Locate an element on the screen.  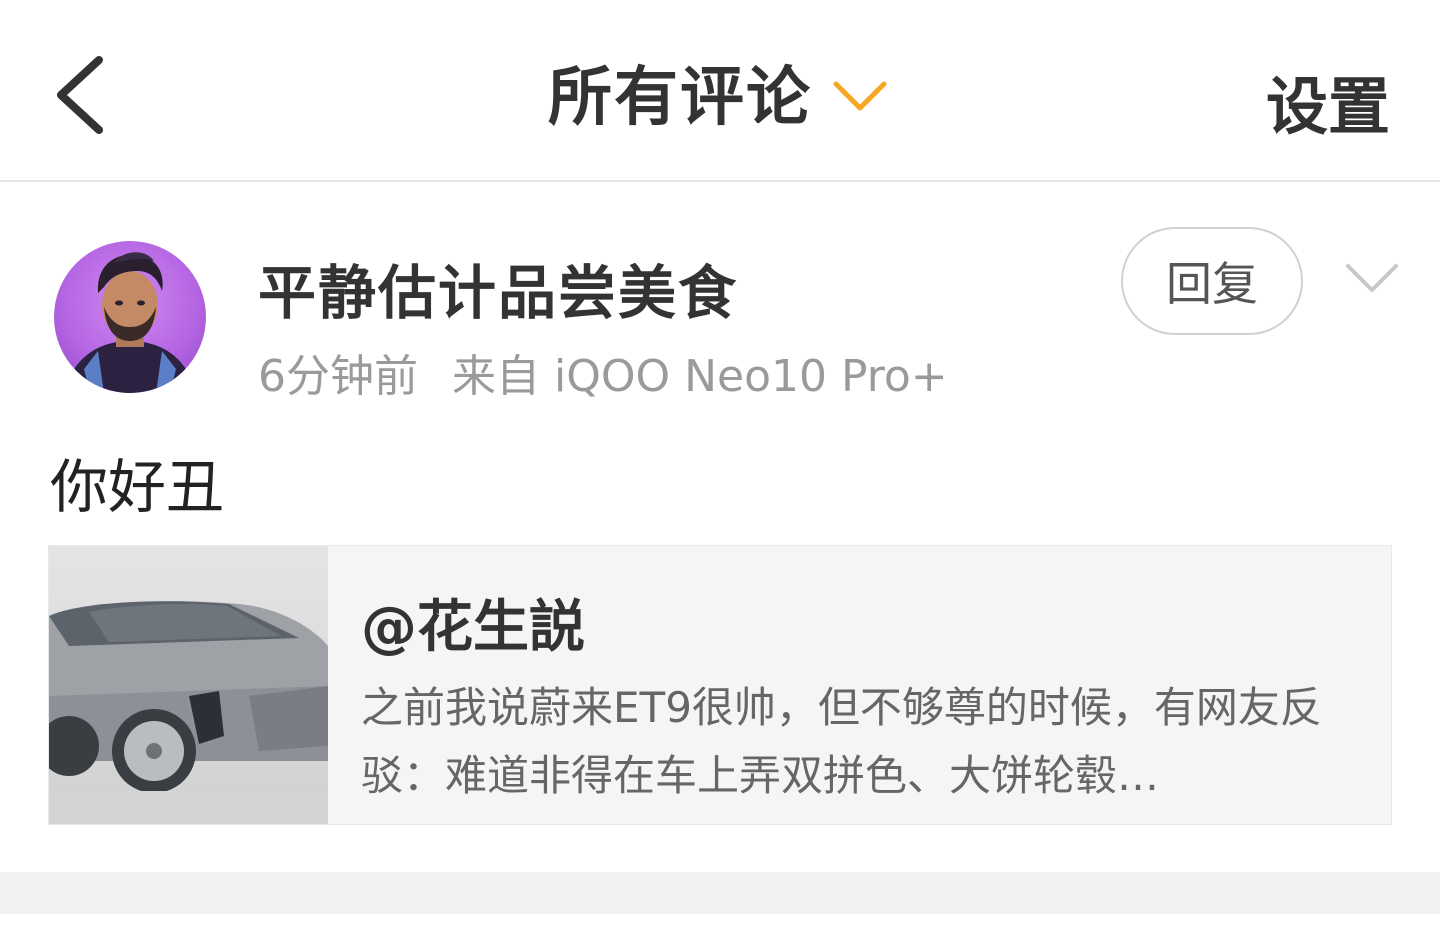
comment-text: 你好丑 is located at coordinates (137, 487).